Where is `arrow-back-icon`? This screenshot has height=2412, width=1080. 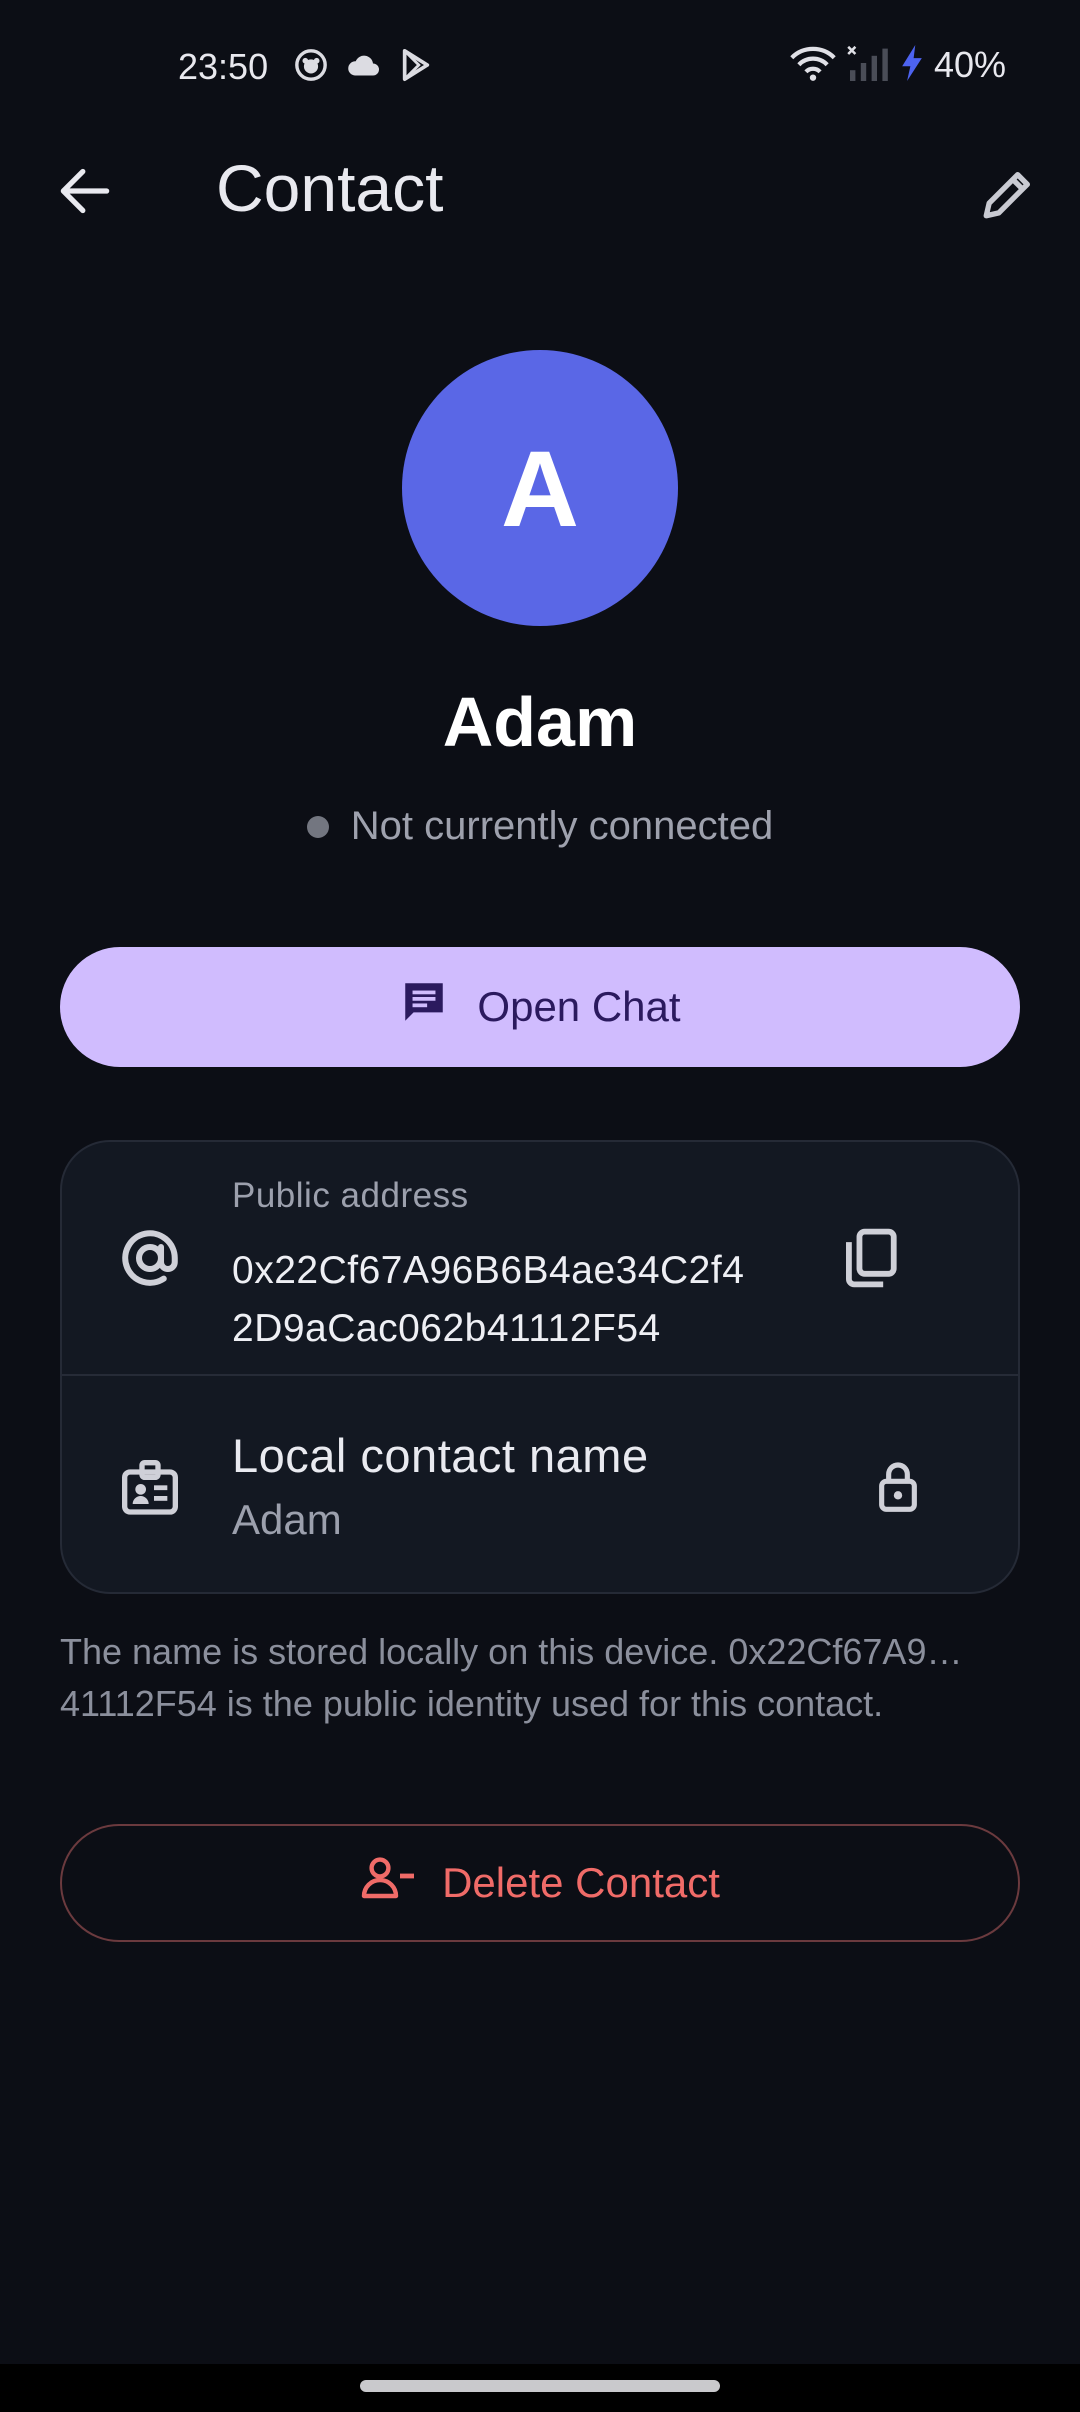
arrow-back-icon is located at coordinates (85, 193).